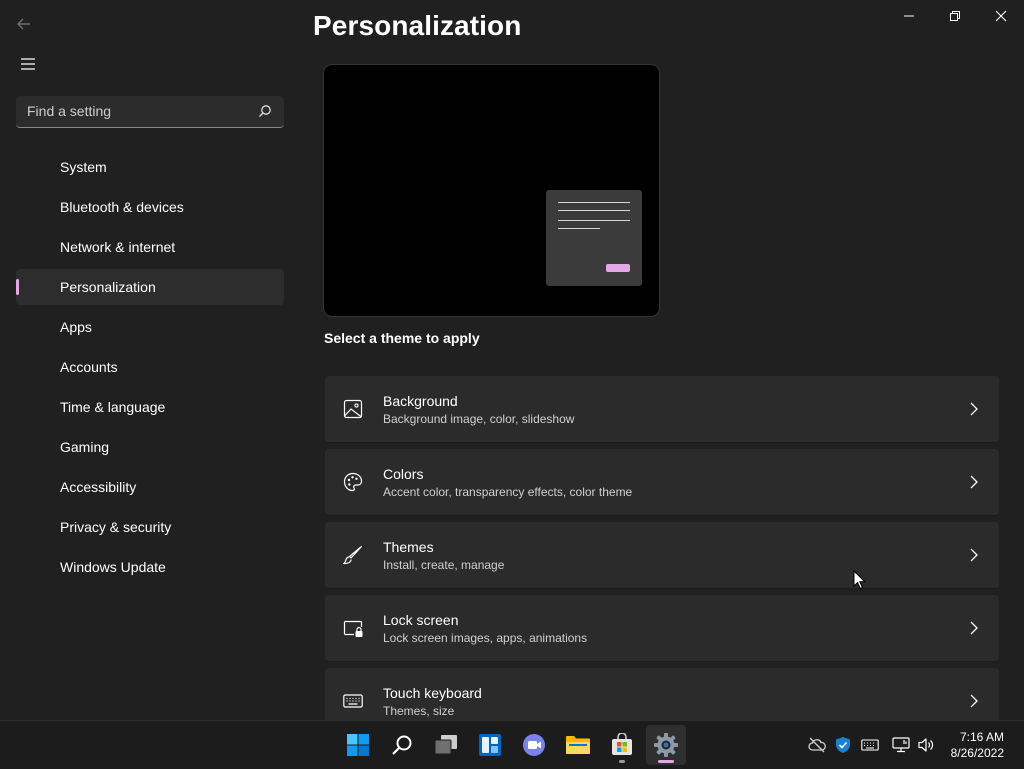  I want to click on card-subtitle: Lock screen images, apps, animations, so click(485, 638).